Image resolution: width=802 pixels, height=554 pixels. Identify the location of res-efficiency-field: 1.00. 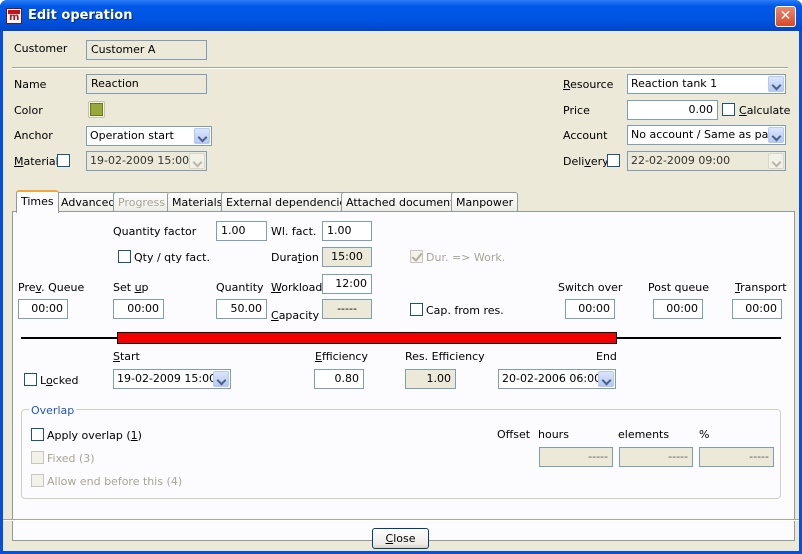
(430, 379).